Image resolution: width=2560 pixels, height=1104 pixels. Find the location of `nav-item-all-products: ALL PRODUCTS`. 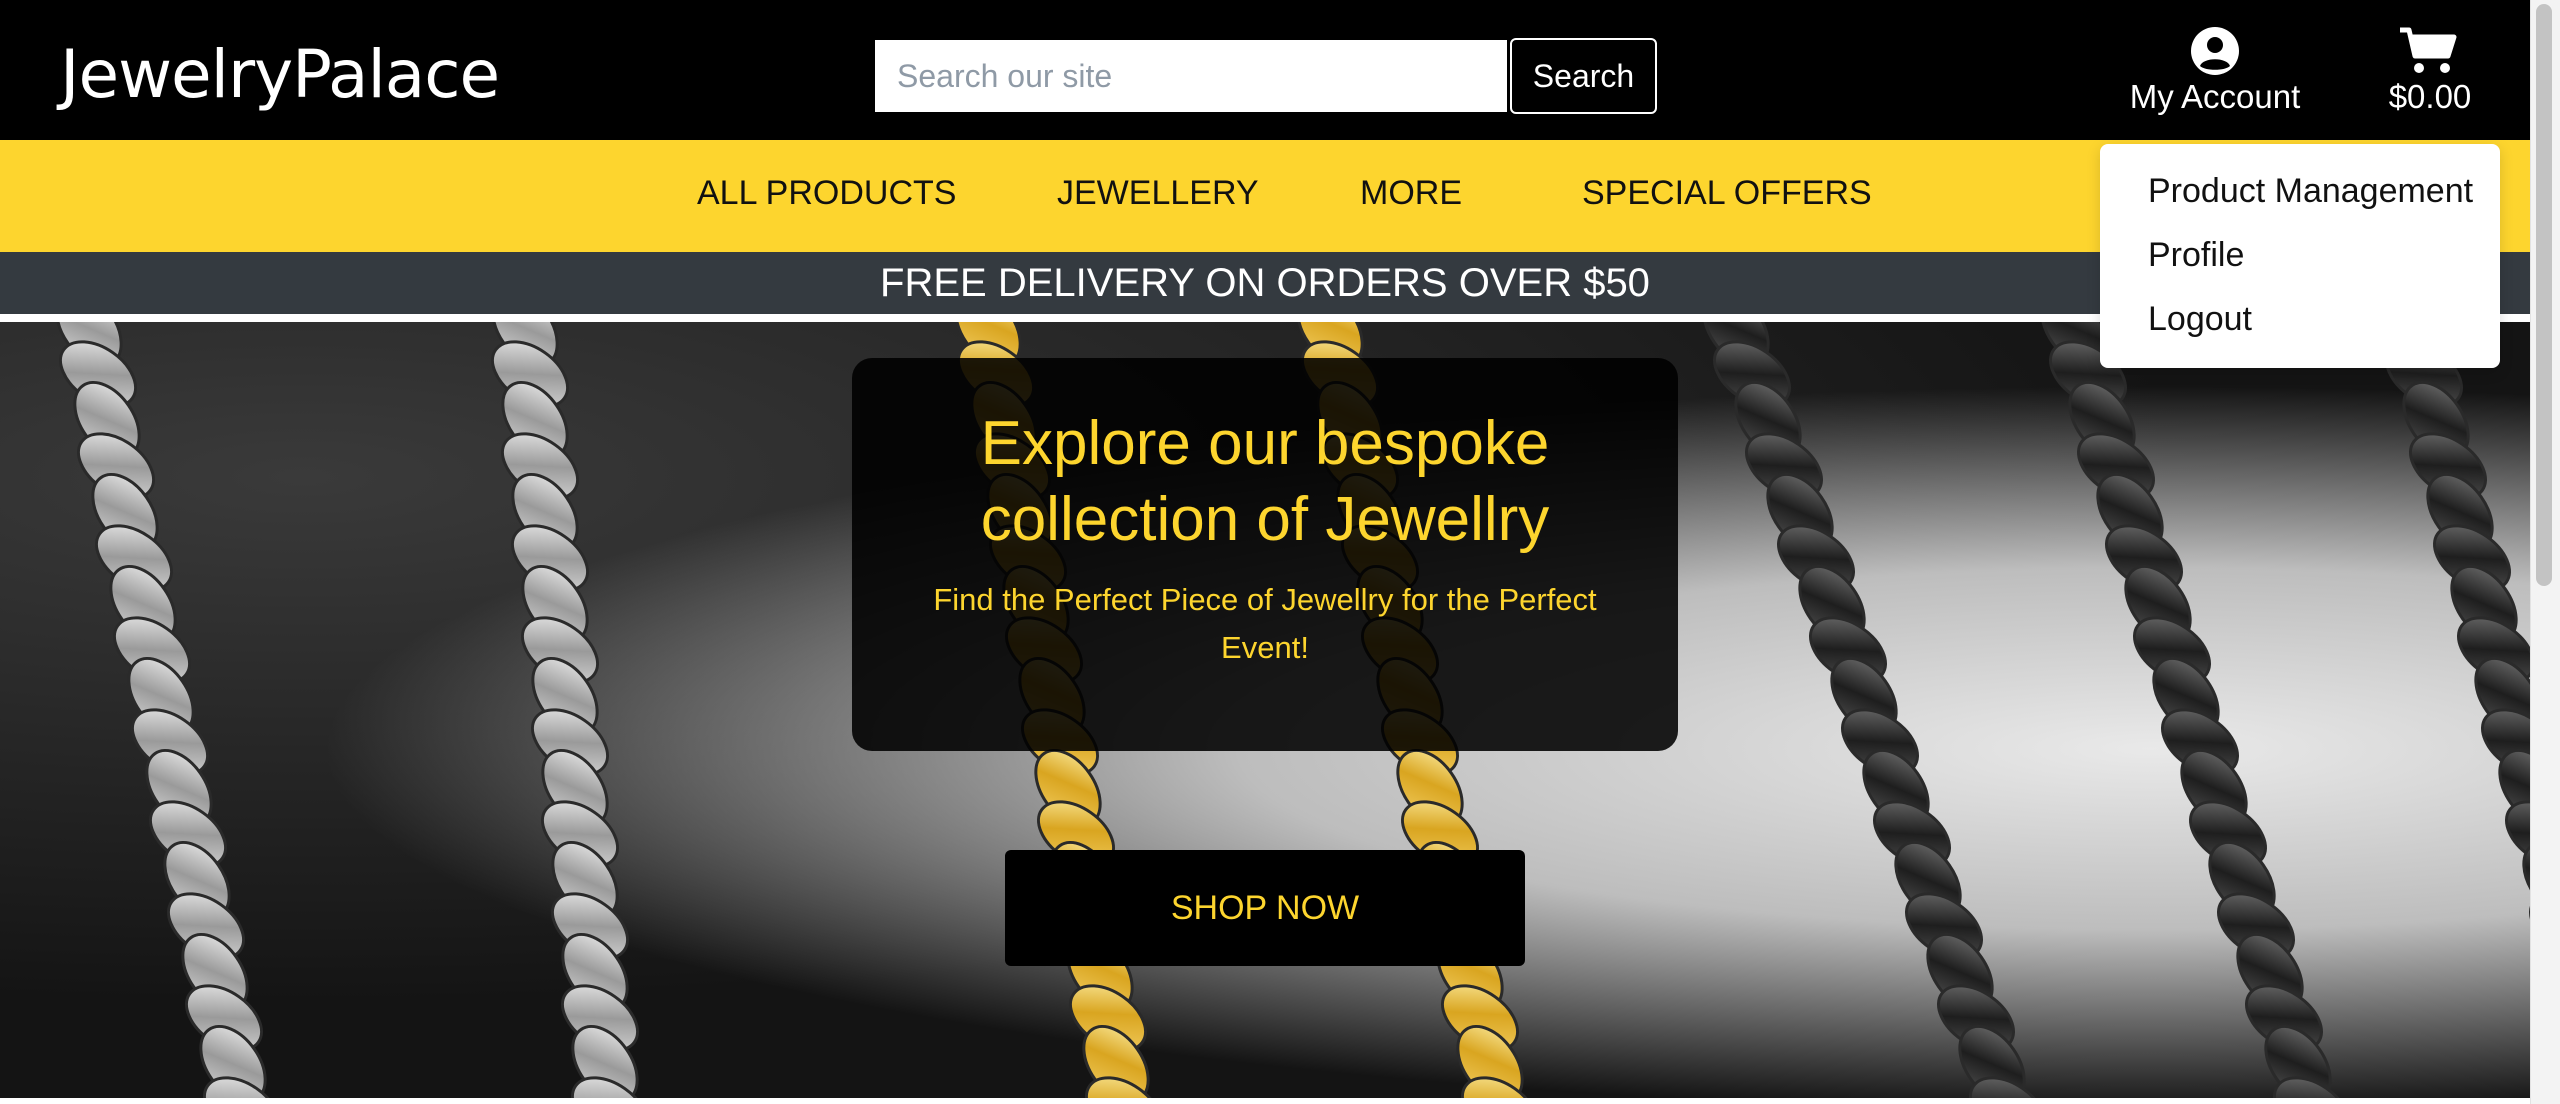

nav-item-all-products: ALL PRODUCTS is located at coordinates (826, 193).